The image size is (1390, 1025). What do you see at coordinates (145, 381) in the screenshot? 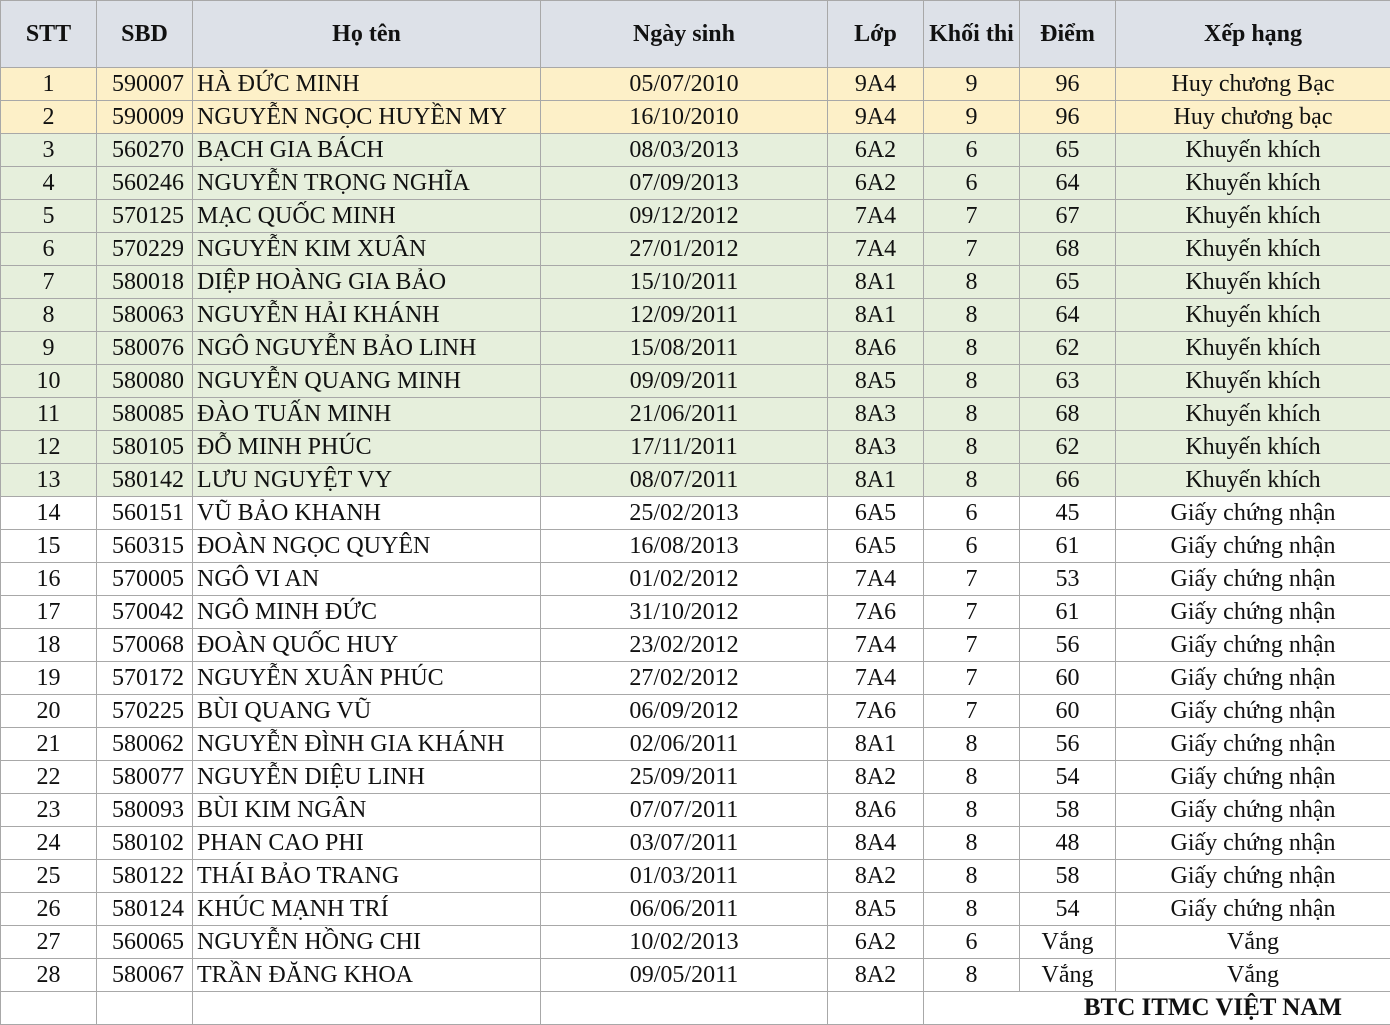
I see `cell-sbd: 580080` at bounding box center [145, 381].